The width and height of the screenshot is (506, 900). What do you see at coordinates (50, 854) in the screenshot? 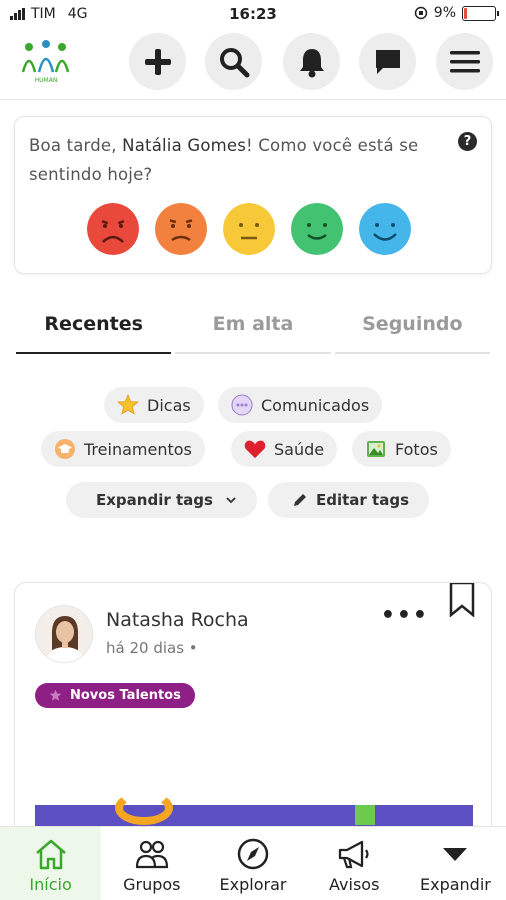
I see `home-icon` at bounding box center [50, 854].